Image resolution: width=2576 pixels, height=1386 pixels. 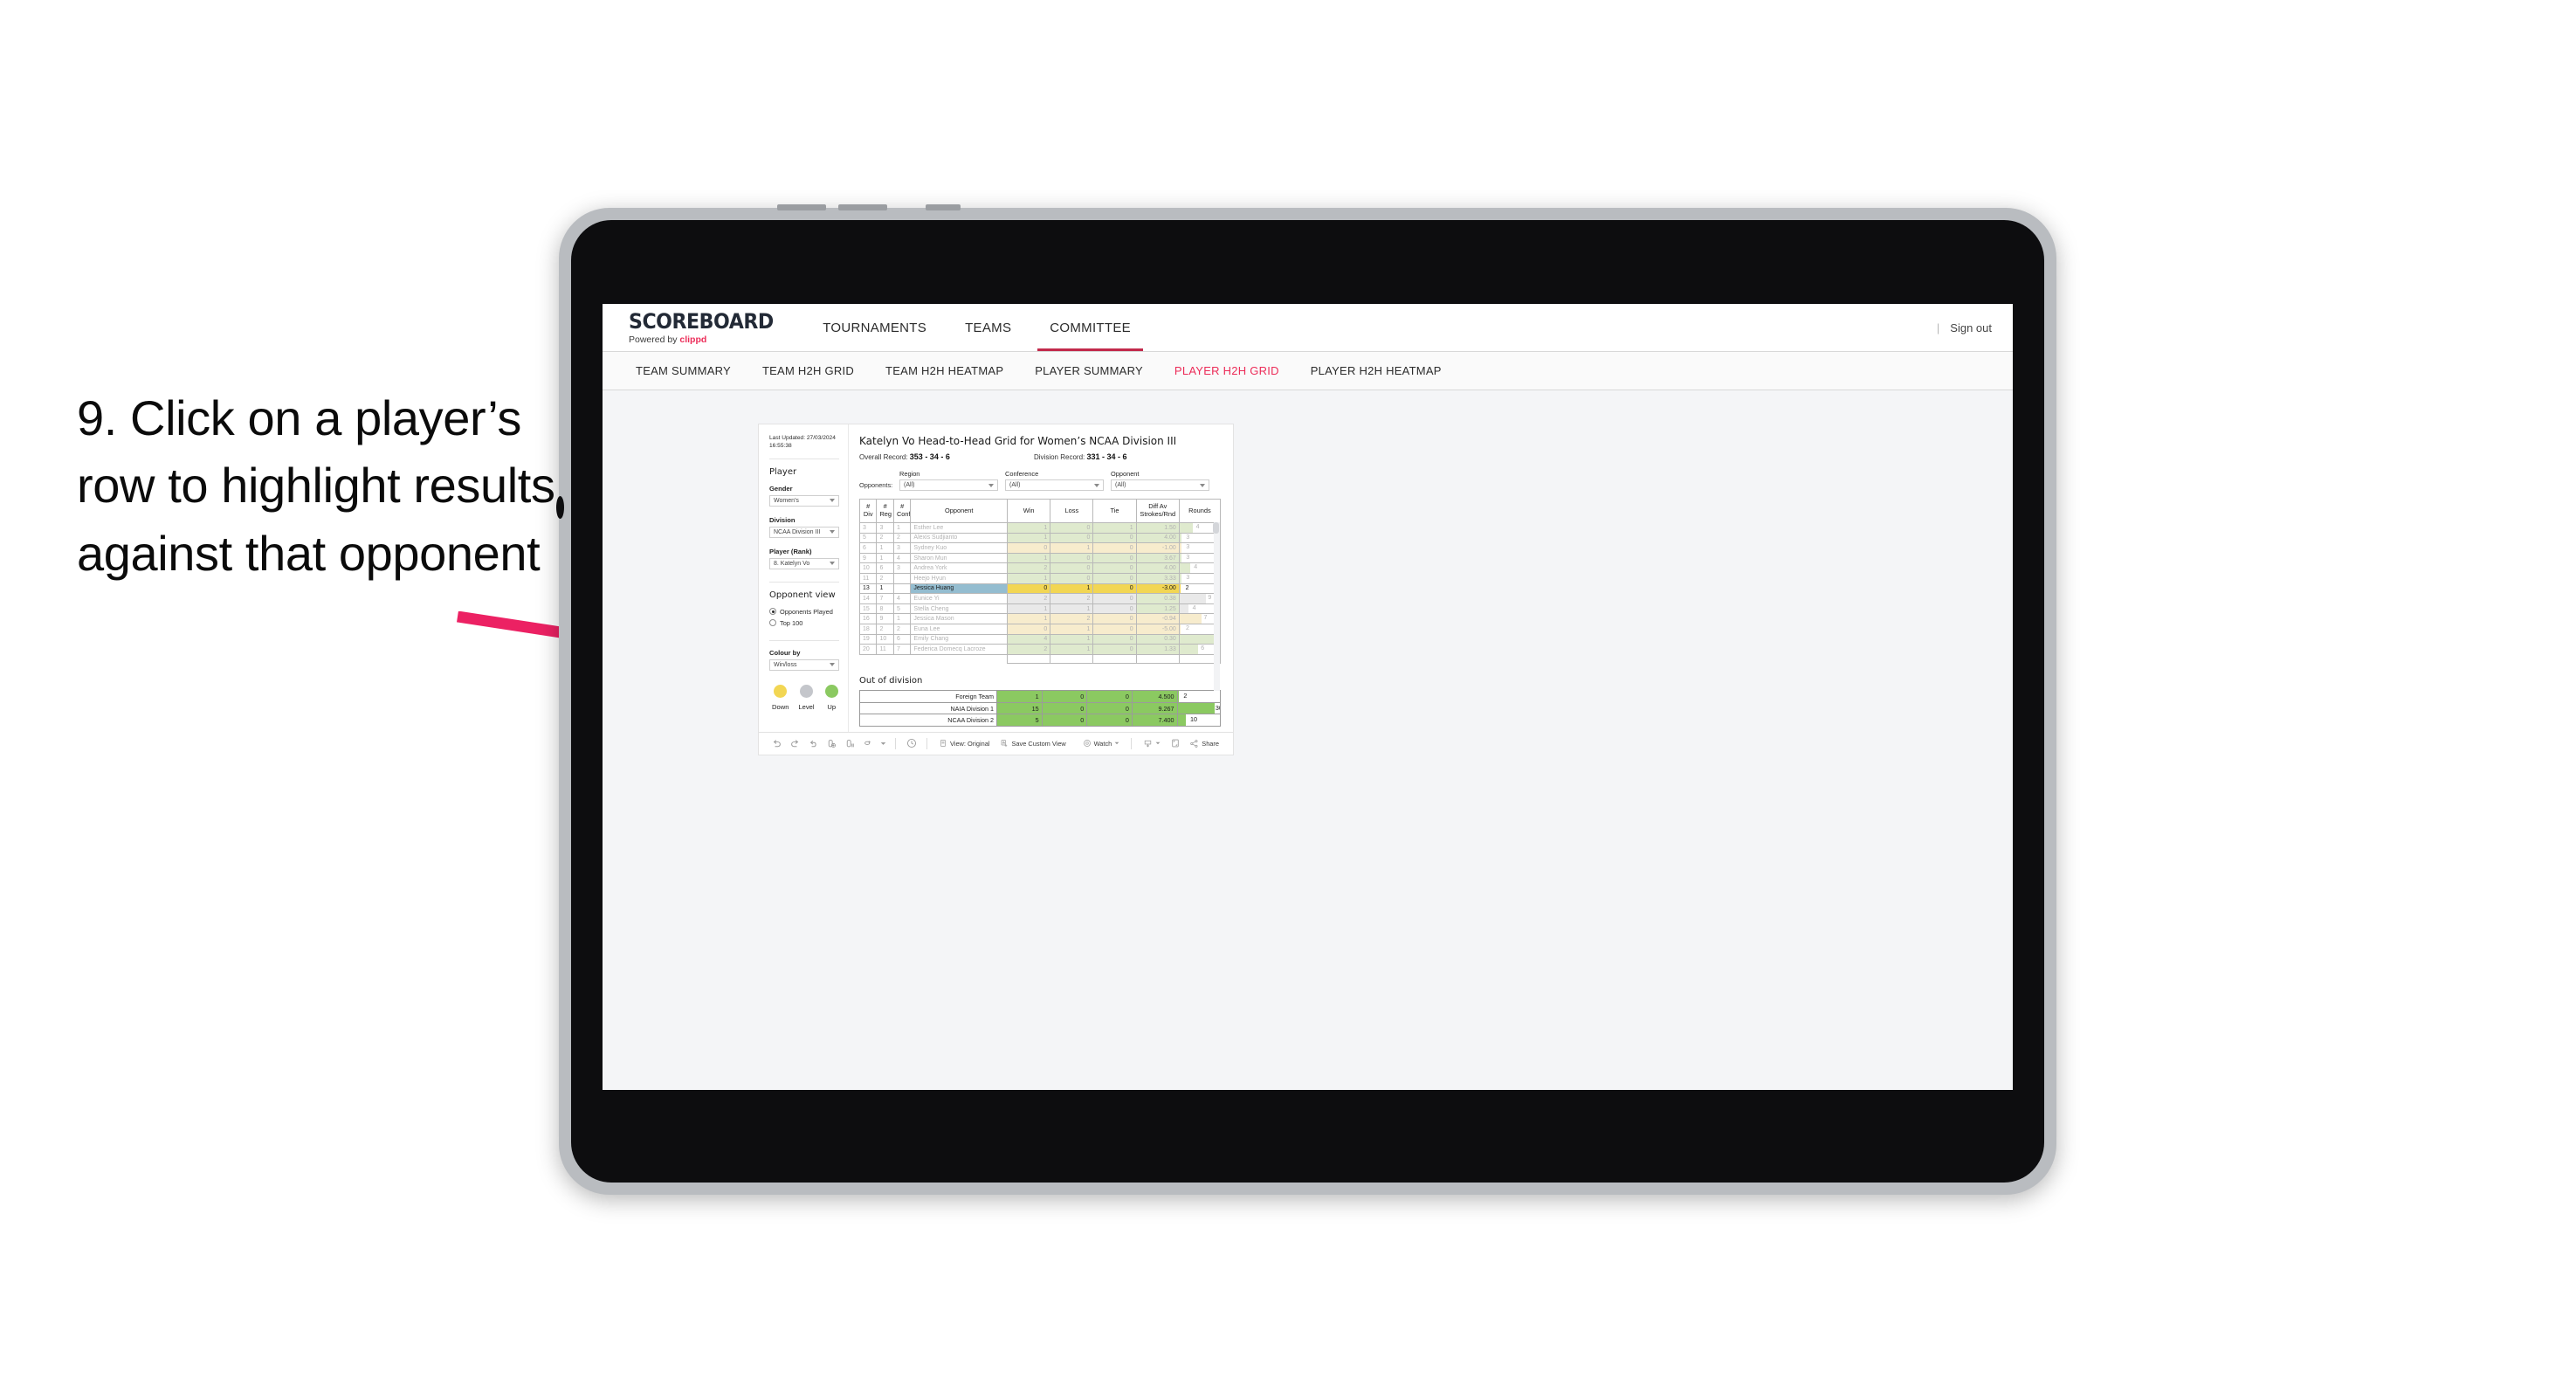 What do you see at coordinates (1054, 485) in the screenshot?
I see `conference-filter-select: (All)` at bounding box center [1054, 485].